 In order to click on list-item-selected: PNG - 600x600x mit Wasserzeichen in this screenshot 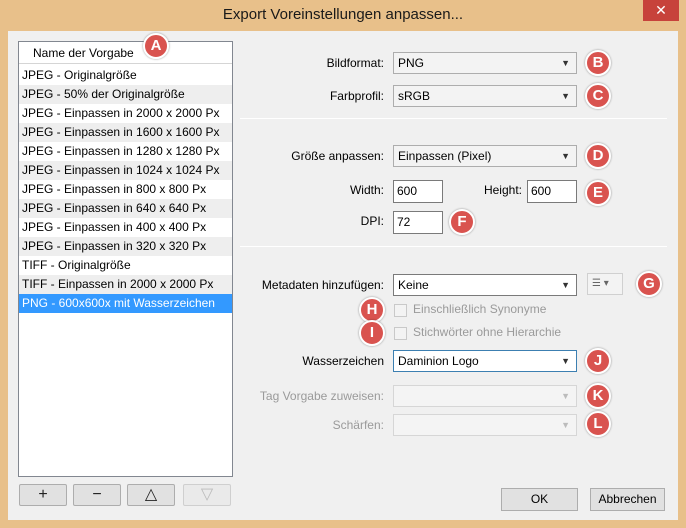, I will do `click(125, 303)`.